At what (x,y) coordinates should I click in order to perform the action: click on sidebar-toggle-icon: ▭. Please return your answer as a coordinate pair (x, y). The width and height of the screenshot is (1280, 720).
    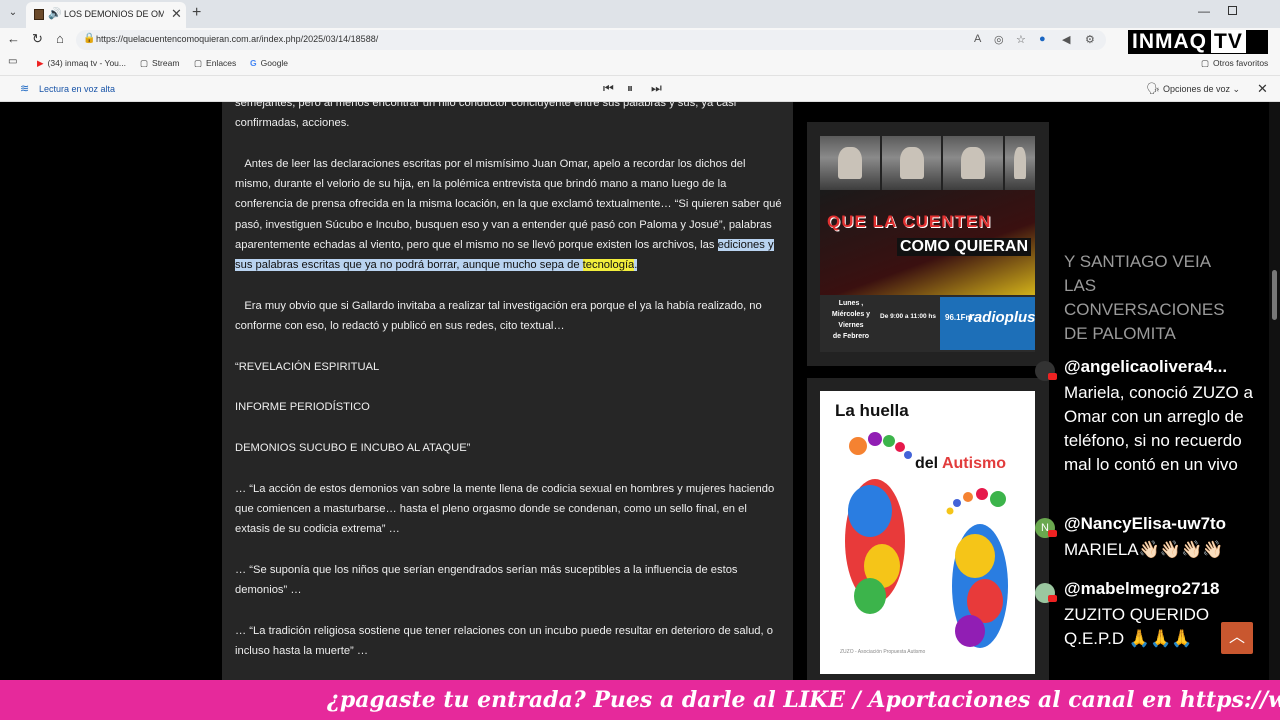
    Looking at the image, I should click on (12, 61).